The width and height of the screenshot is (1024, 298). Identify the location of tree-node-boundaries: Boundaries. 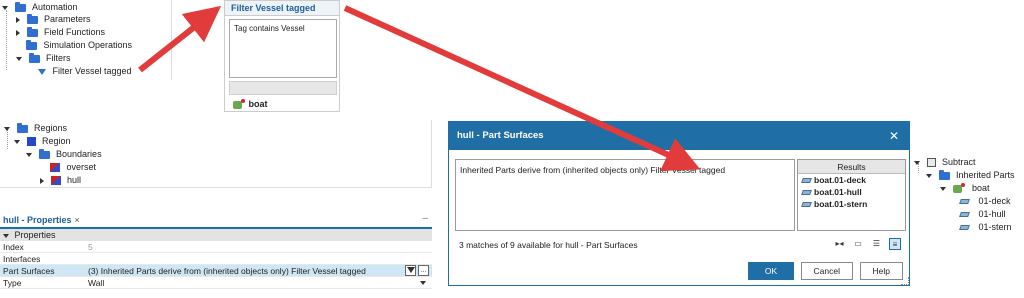
(64, 154).